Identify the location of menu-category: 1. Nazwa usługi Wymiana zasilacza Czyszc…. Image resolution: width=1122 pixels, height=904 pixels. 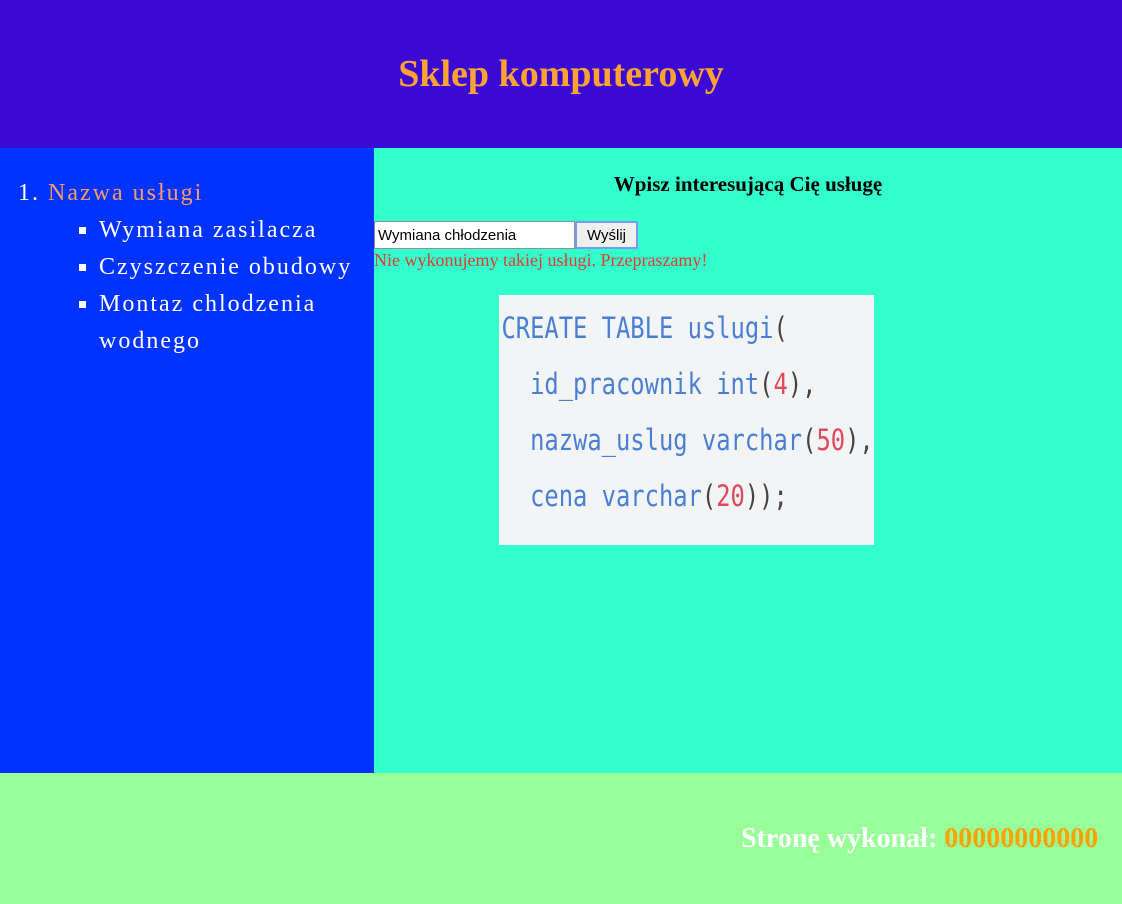
(203, 267).